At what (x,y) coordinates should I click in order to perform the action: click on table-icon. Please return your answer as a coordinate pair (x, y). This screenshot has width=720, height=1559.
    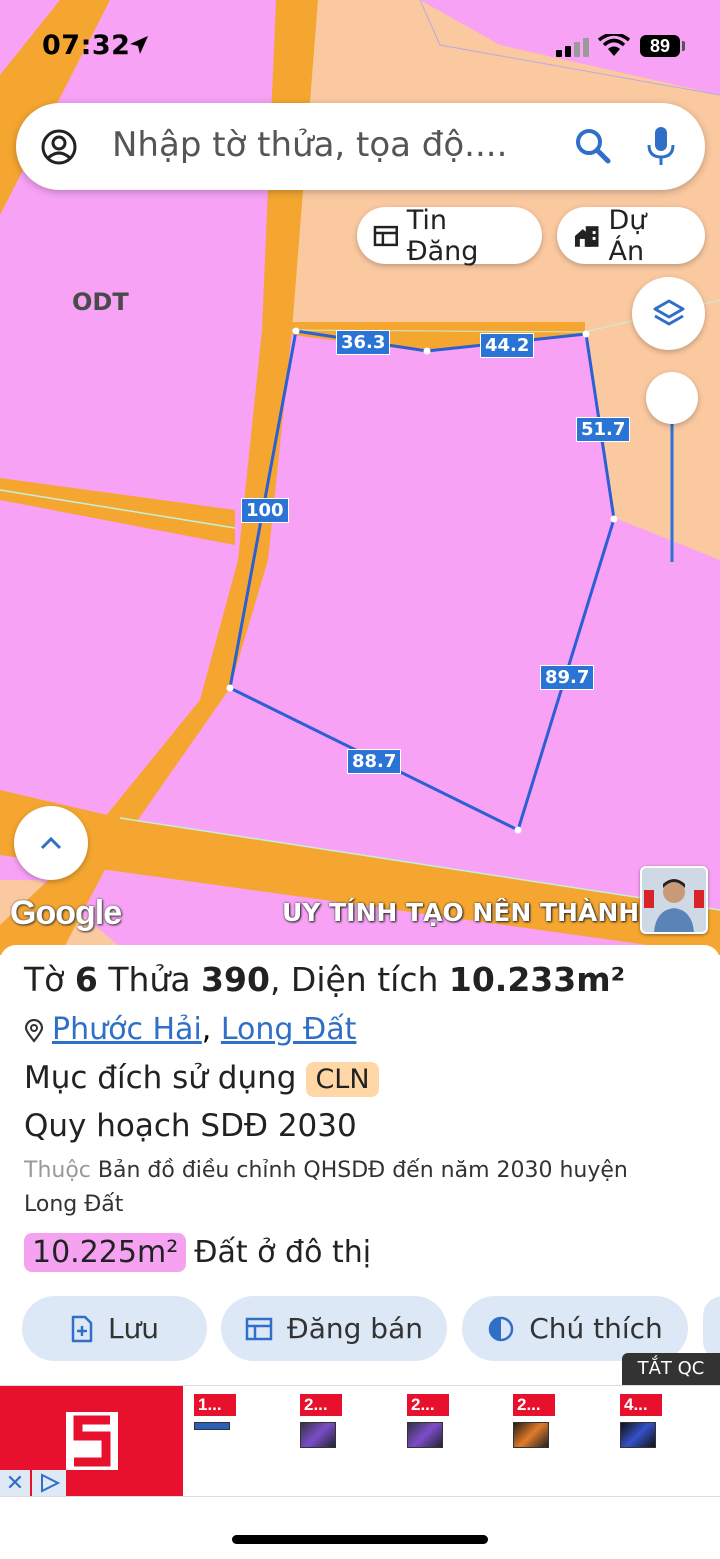
    Looking at the image, I should click on (259, 1328).